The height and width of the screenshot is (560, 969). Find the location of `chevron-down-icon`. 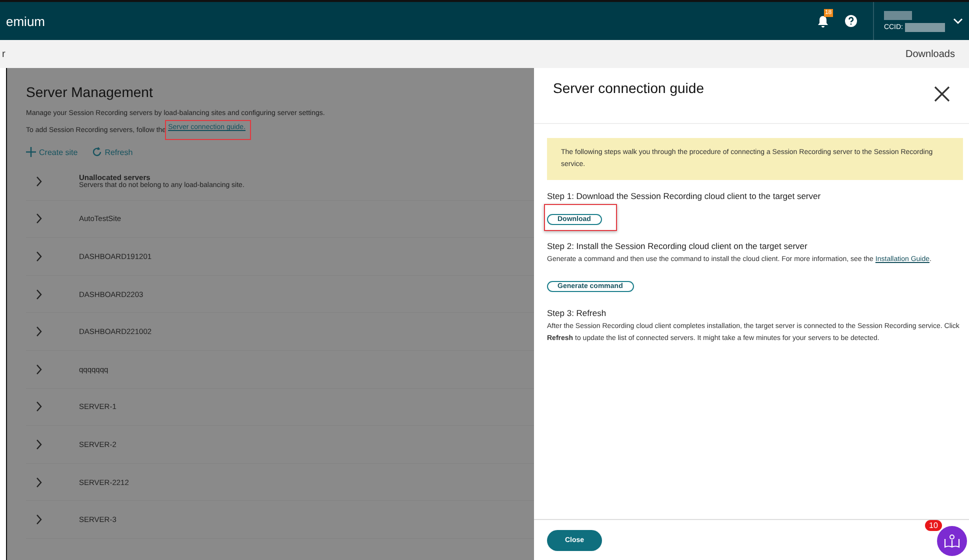

chevron-down-icon is located at coordinates (958, 21).